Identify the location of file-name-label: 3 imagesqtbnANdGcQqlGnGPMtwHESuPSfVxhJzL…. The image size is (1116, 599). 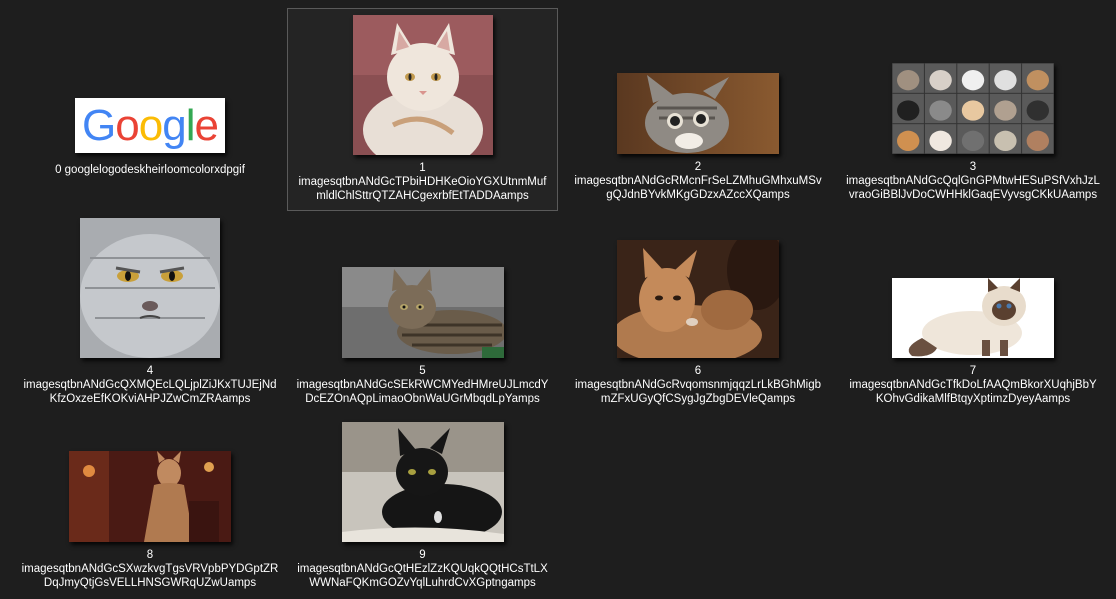
(973, 181).